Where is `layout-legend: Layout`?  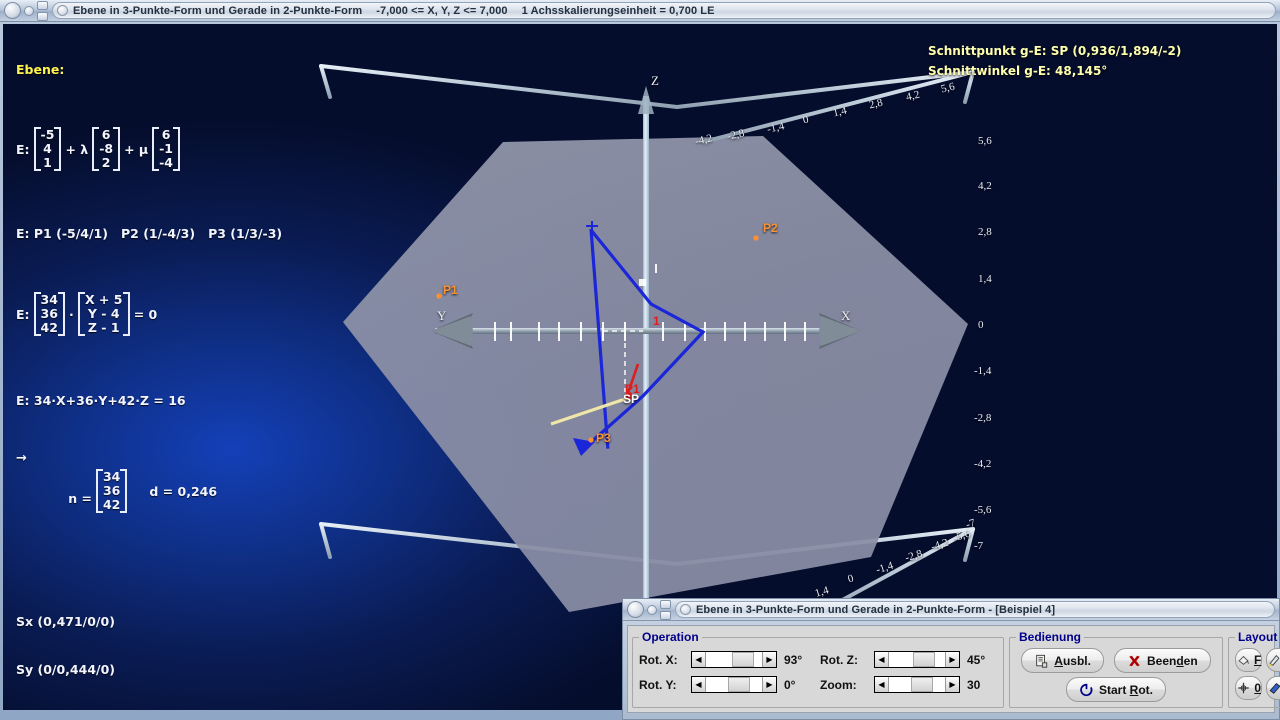
layout-legend: Layout is located at coordinates (1258, 637).